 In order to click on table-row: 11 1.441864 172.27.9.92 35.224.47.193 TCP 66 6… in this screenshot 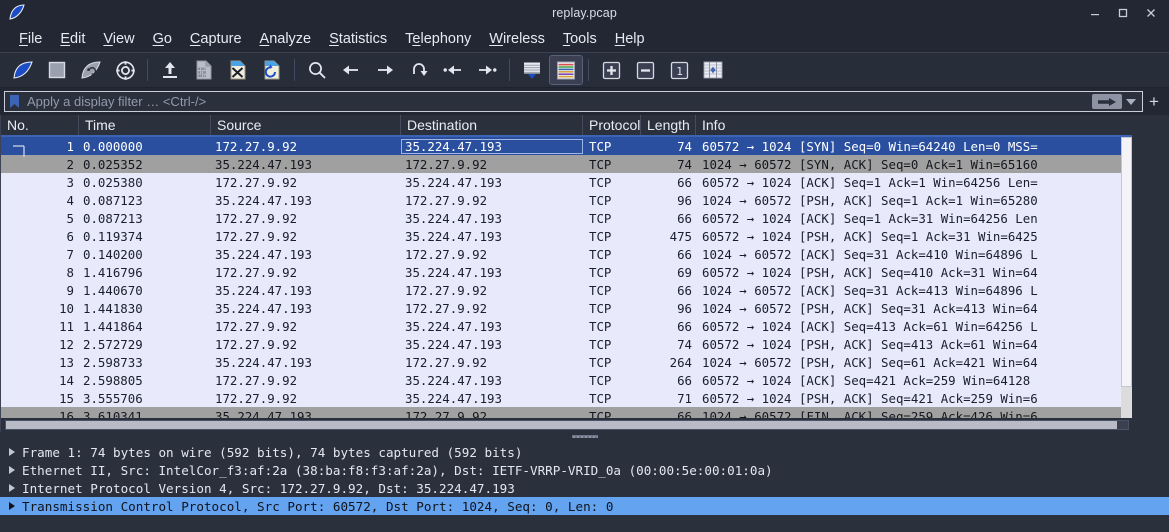, I will do `click(585, 326)`.